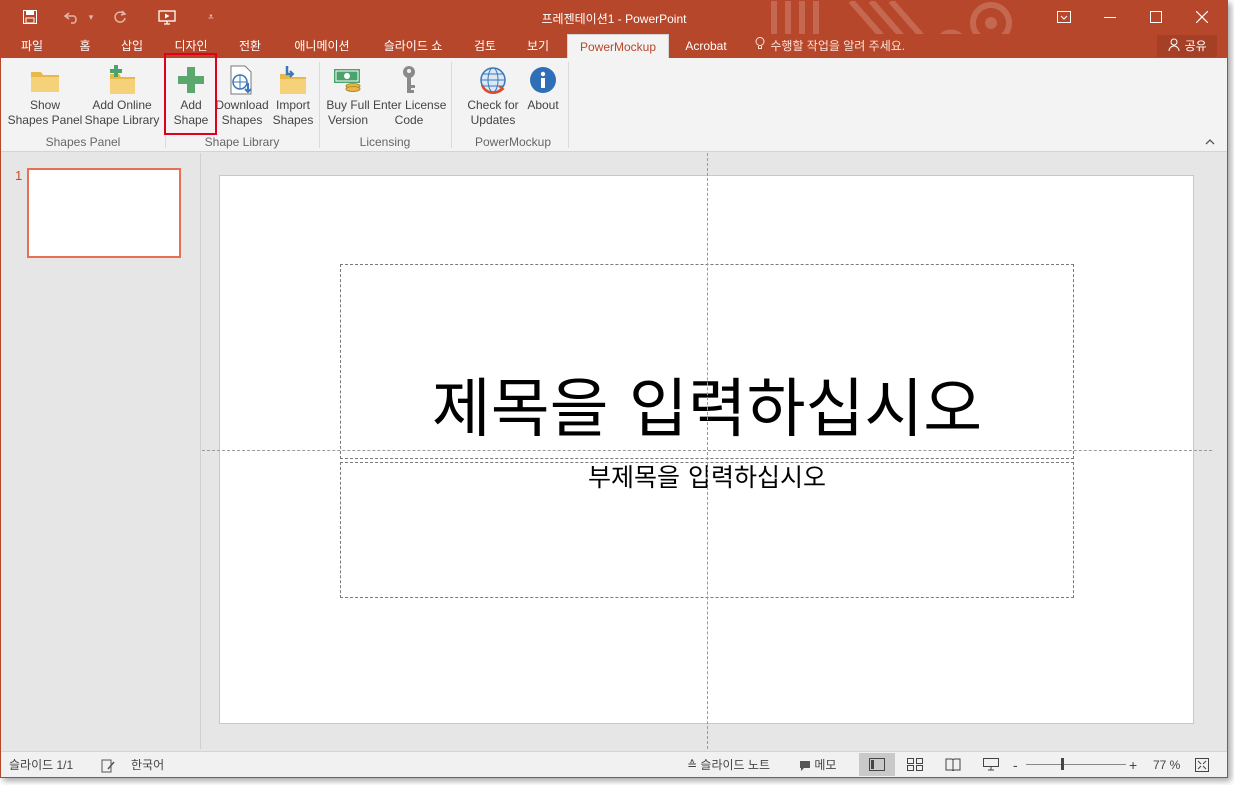 This screenshot has width=1234, height=785. I want to click on tab-file: 파일, so click(32, 46).